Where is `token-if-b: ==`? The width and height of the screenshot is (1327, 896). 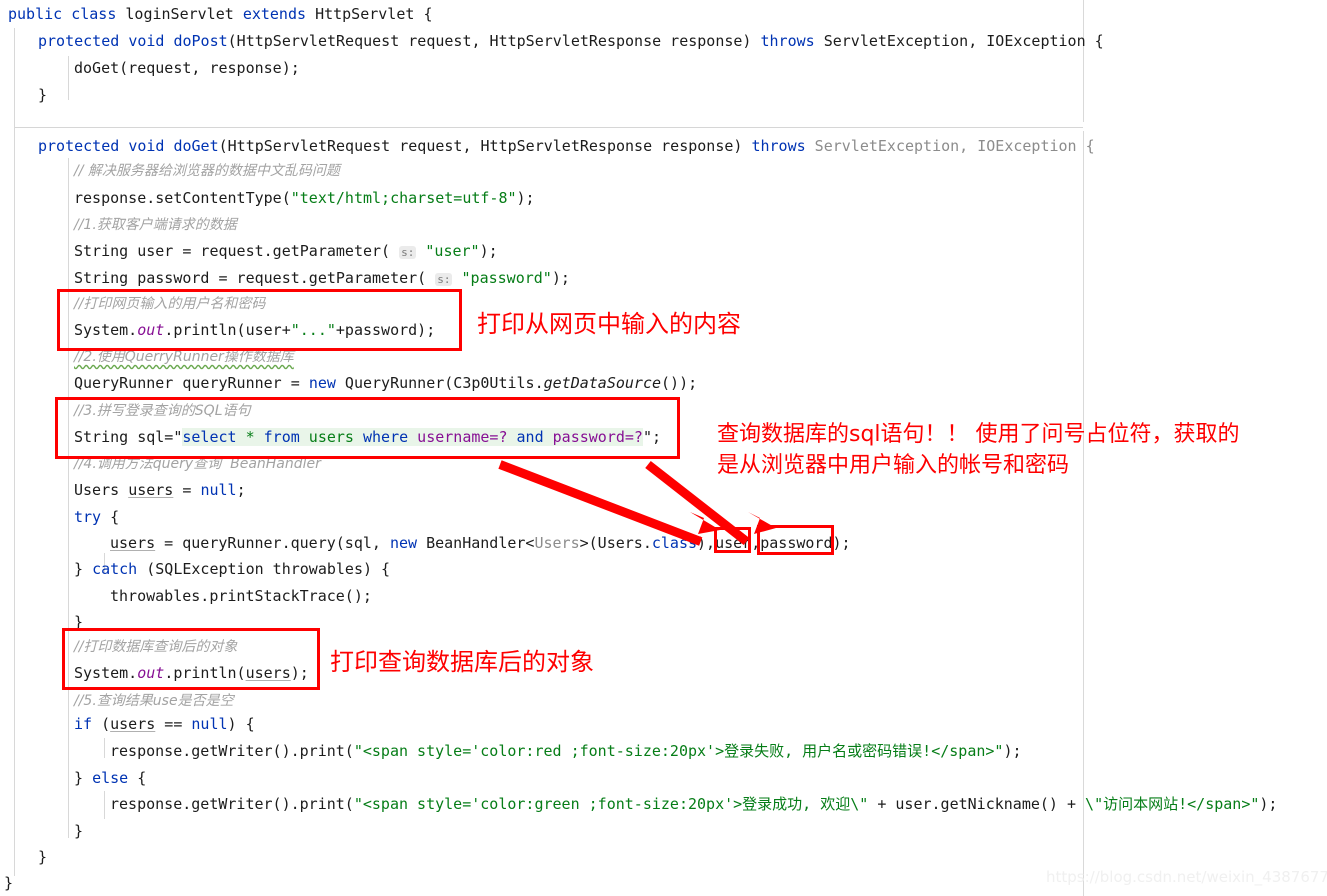 token-if-b: == is located at coordinates (173, 724).